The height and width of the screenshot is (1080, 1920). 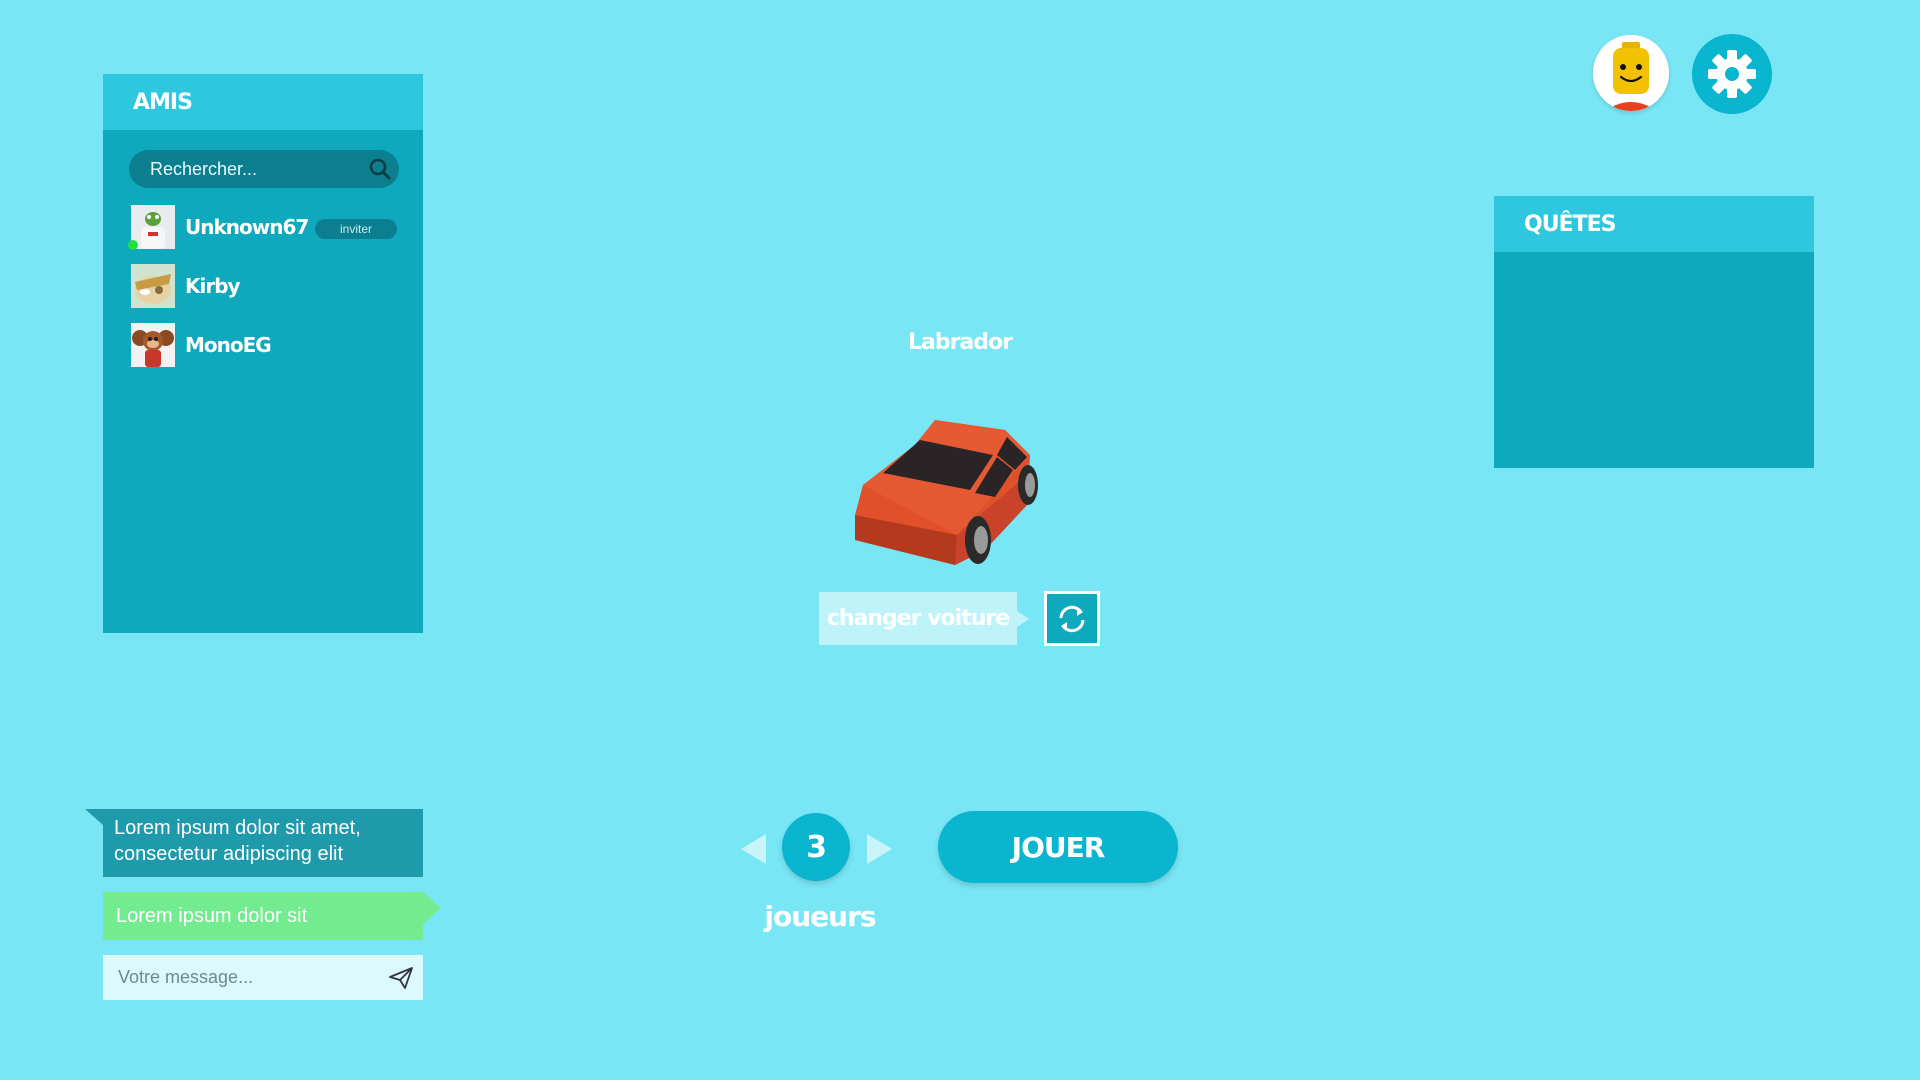 What do you see at coordinates (401, 977) in the screenshot?
I see `send-icon` at bounding box center [401, 977].